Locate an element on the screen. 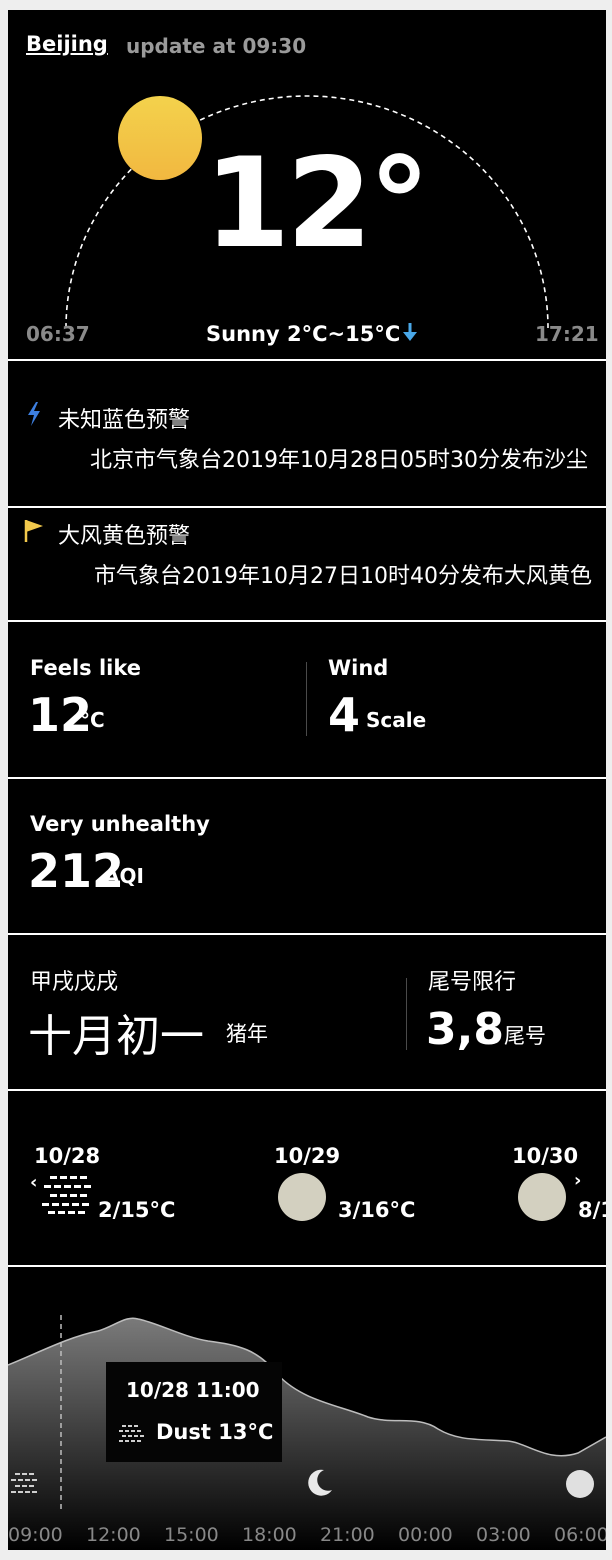 Image resolution: width=612 pixels, height=1560 pixels. sun-icon is located at coordinates (160, 138).